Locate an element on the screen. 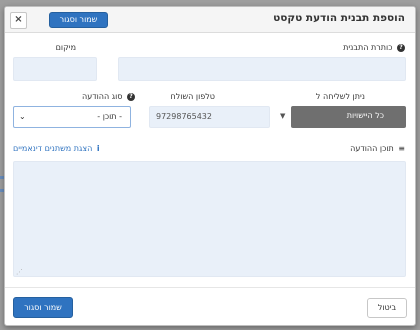 This screenshot has width=420, height=330. send-to-label: ניתן לשליחה ל is located at coordinates (340, 96).